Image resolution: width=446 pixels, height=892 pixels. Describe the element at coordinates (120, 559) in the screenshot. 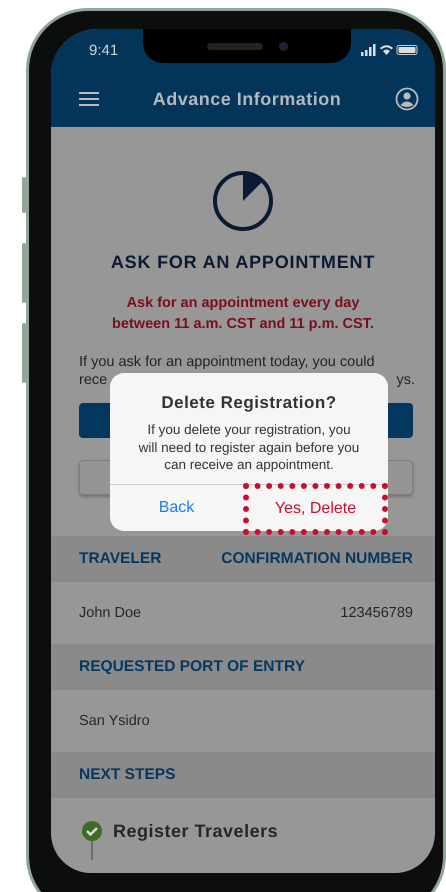

I see `column-header: TRAVELER` at that location.